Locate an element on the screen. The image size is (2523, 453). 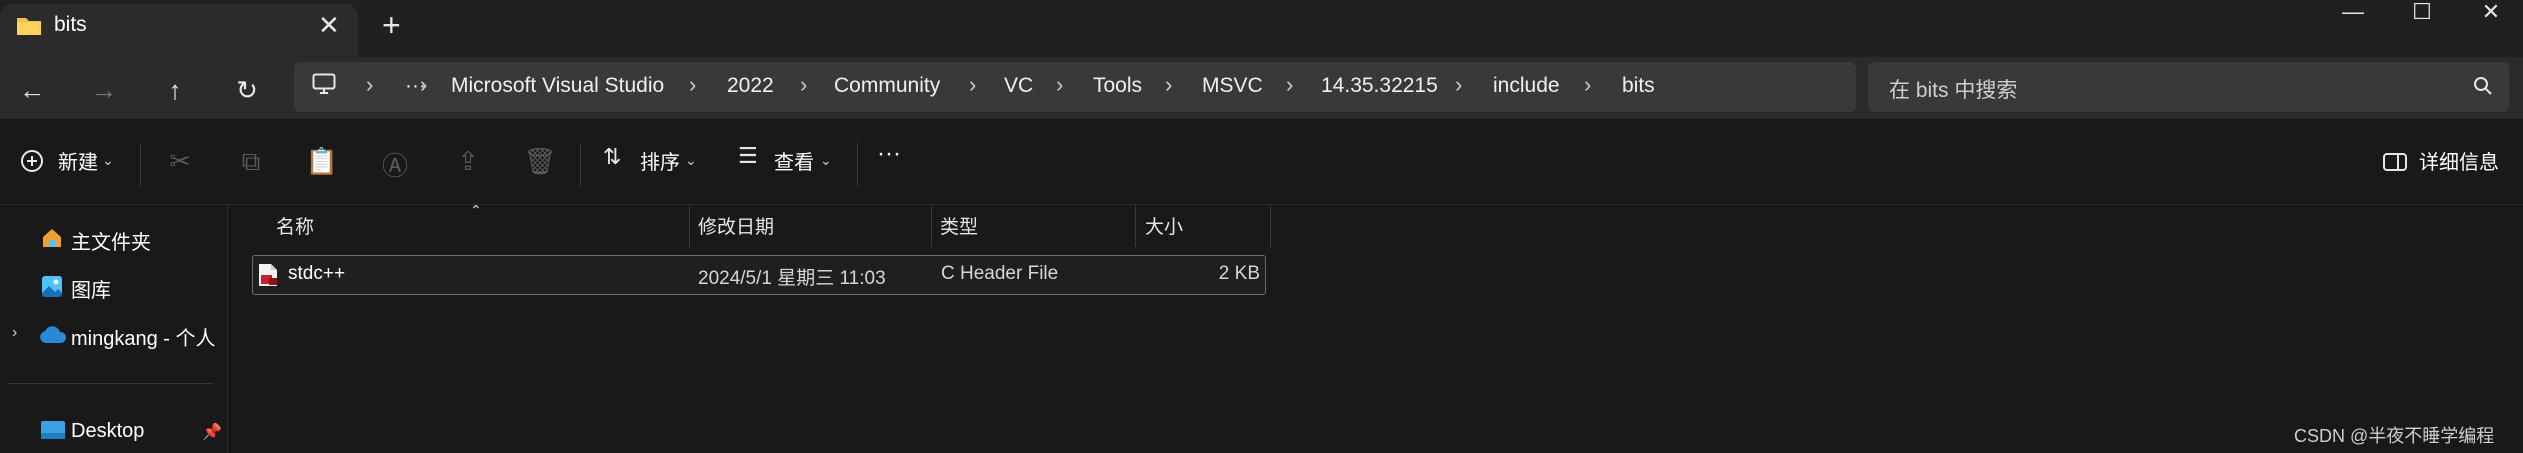
pin-icon: 📌 is located at coordinates (212, 432).